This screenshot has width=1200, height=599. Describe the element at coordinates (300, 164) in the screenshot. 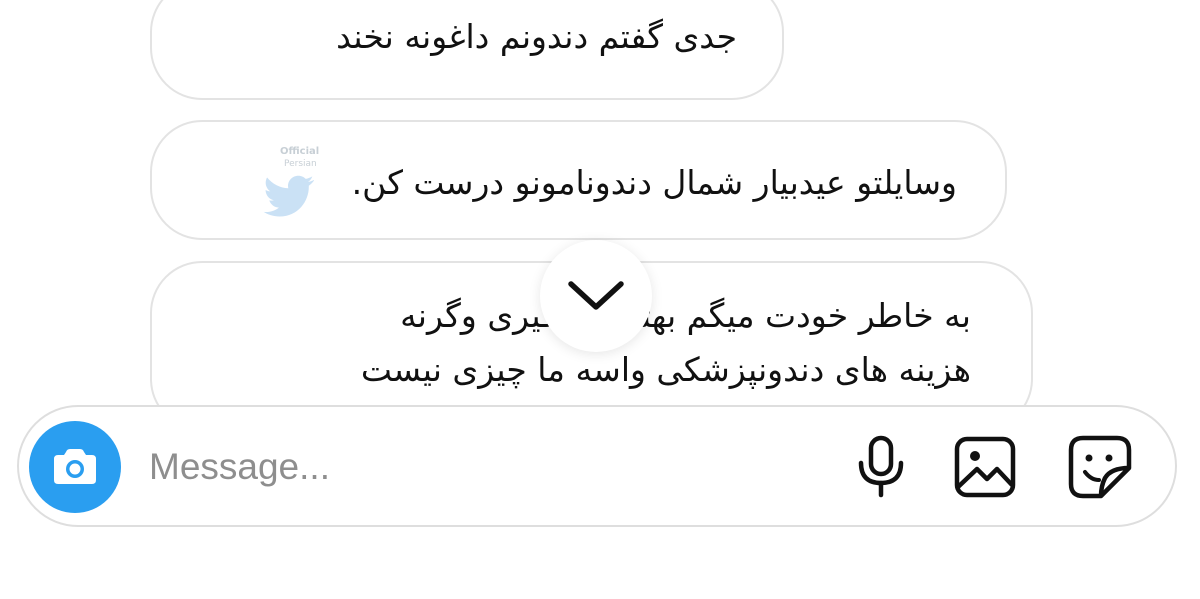

I see `watermark-text-persian: Persian` at that location.